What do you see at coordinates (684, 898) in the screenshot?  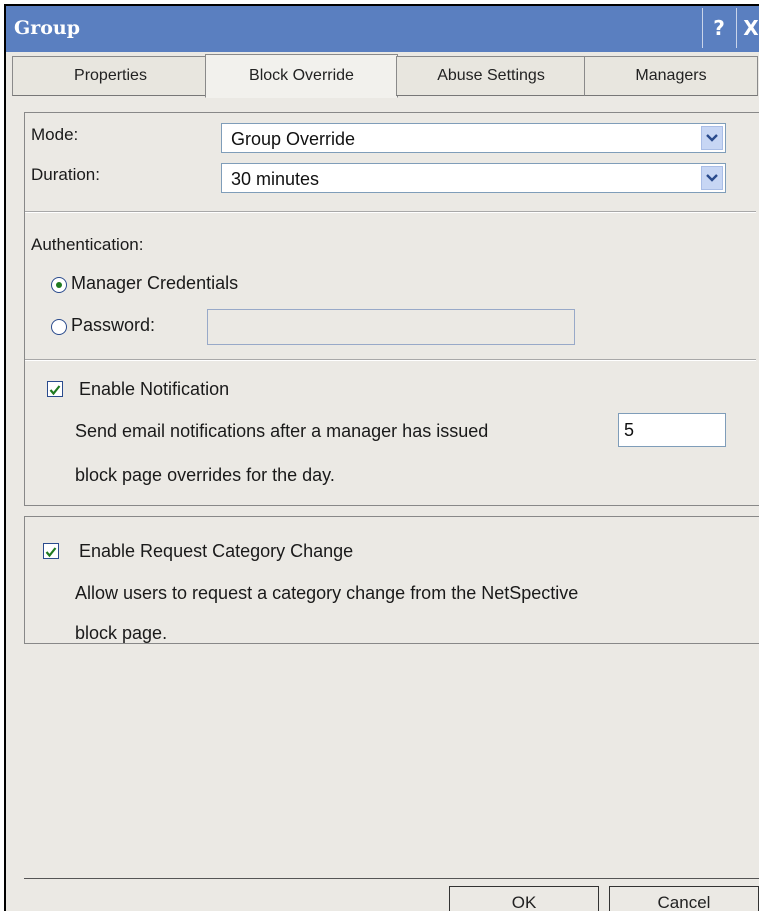 I see `cancel-button: Cancel` at bounding box center [684, 898].